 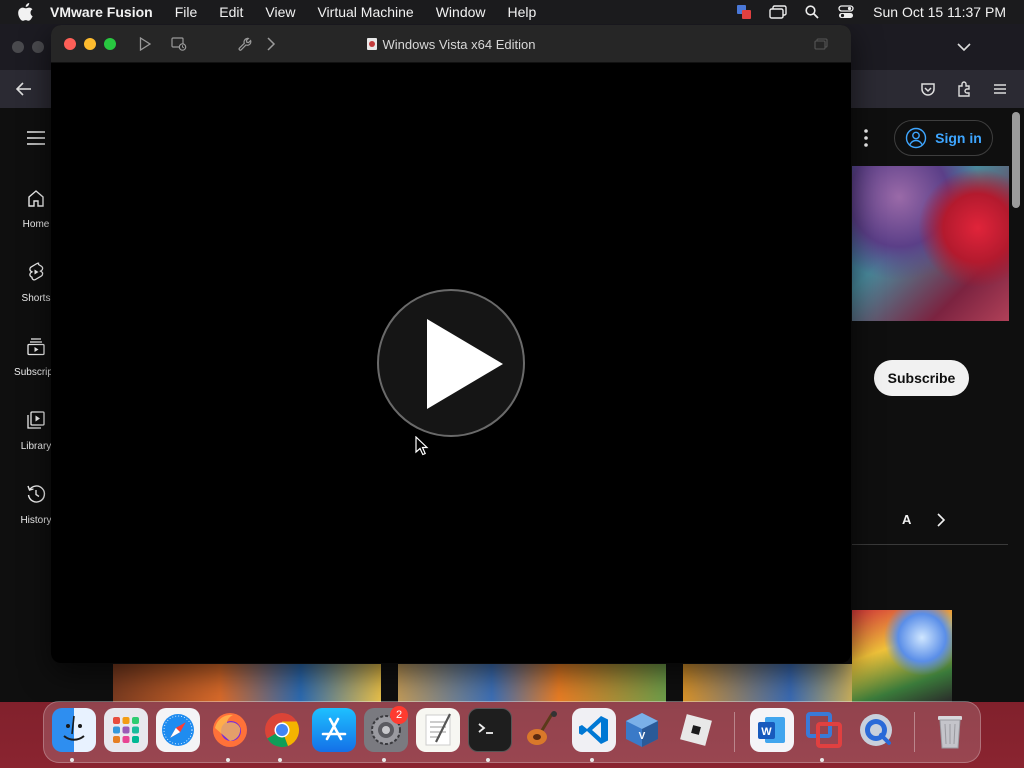 I want to click on settings-wrench-icon, so click(x=245, y=44).